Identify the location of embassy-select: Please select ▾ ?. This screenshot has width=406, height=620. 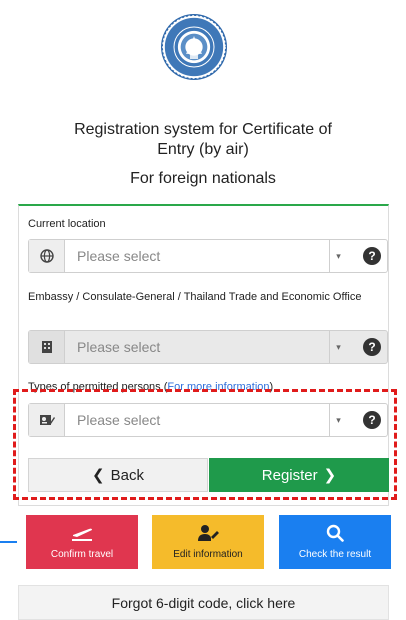
(208, 347).